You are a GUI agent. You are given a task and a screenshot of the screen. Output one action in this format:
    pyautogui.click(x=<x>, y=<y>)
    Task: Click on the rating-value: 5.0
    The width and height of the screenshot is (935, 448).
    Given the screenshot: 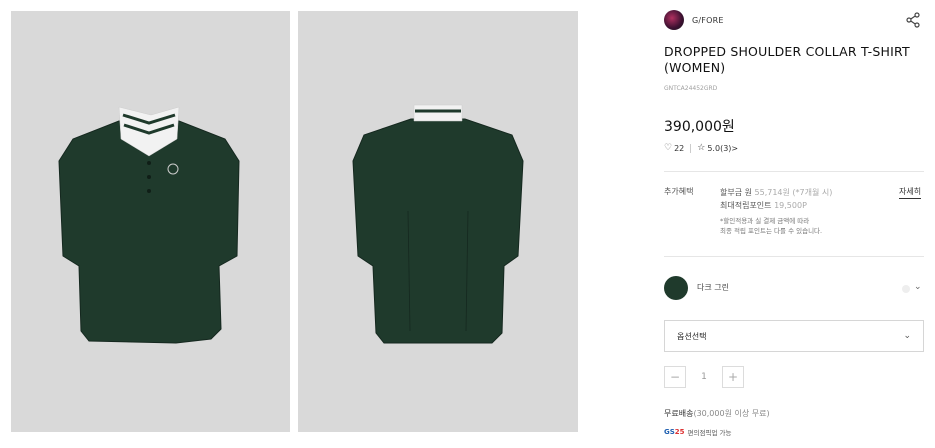 What is the action you would take?
    pyautogui.click(x=713, y=148)
    